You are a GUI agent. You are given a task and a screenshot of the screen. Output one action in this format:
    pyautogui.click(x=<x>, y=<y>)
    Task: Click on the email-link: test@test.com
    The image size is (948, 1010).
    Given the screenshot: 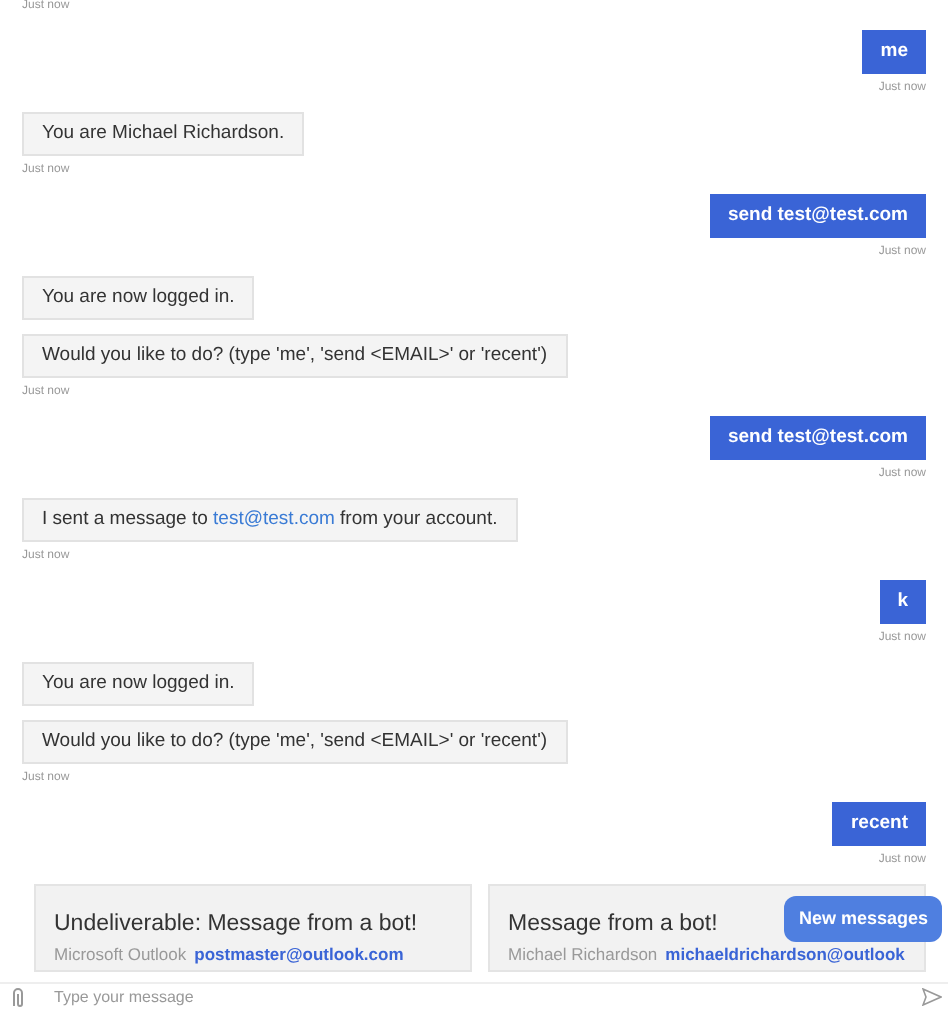 What is the action you would take?
    pyautogui.click(x=274, y=519)
    